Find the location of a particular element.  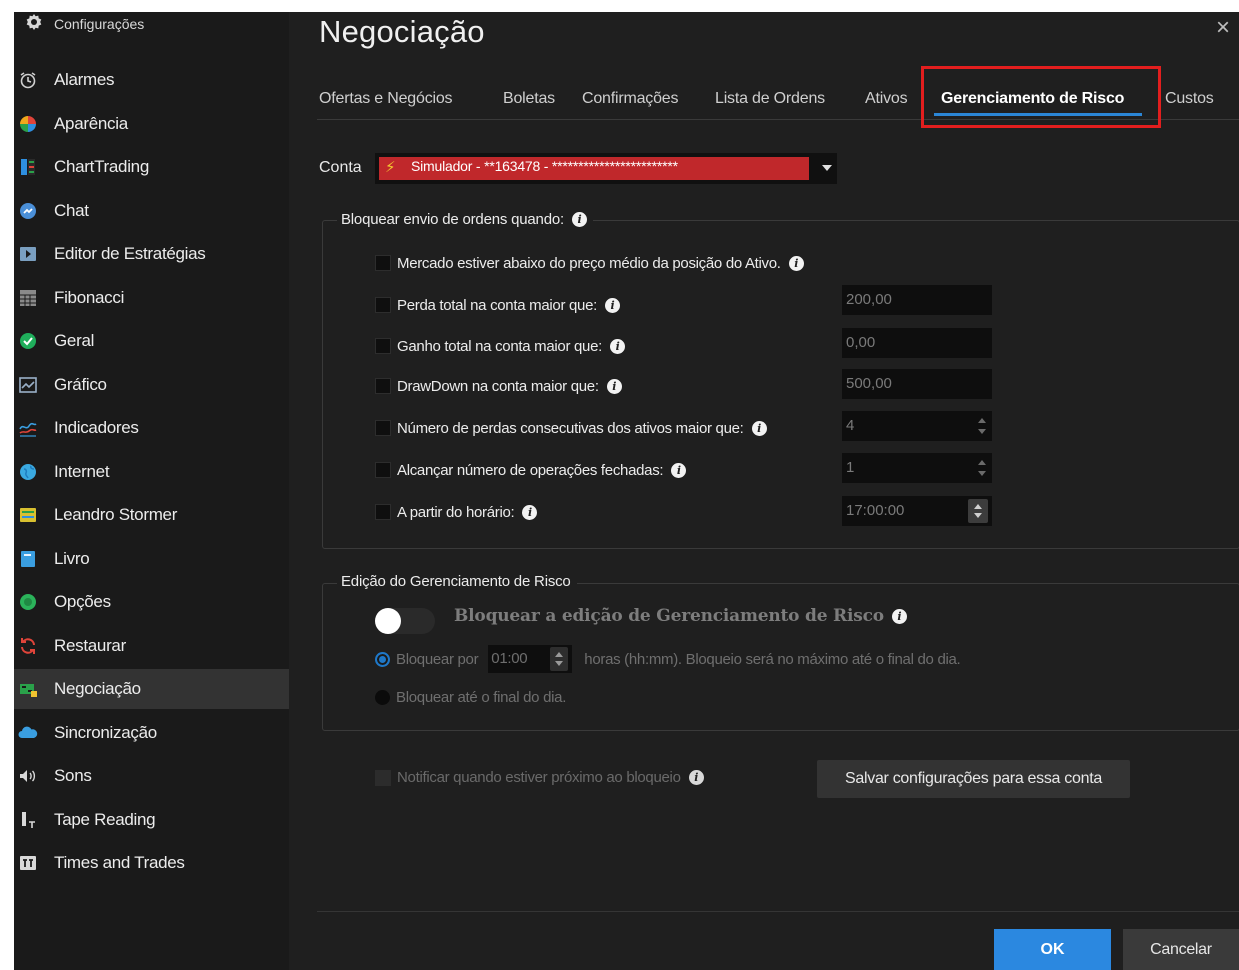

sidebar-item-label: Sons is located at coordinates (73, 775).